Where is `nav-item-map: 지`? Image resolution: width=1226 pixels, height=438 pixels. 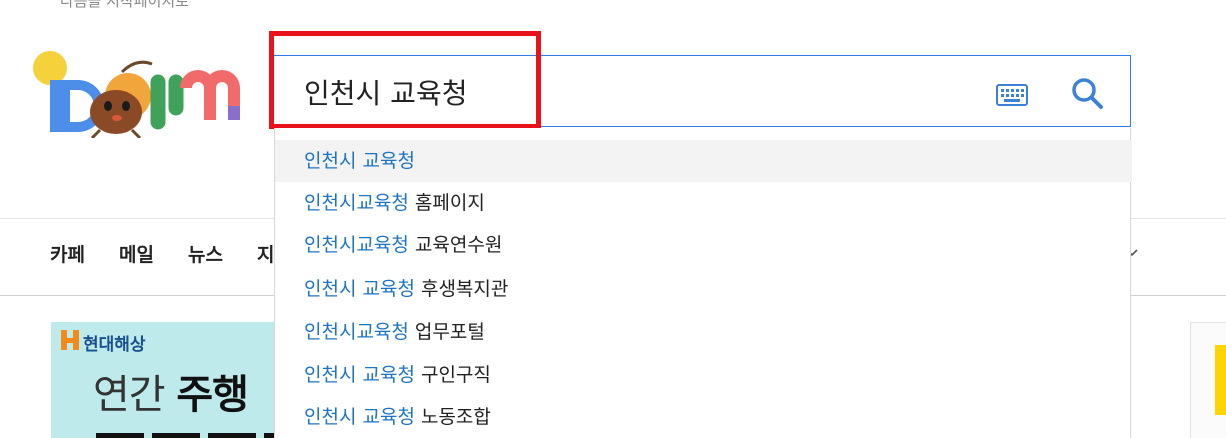
nav-item-map: 지 is located at coordinates (265, 253).